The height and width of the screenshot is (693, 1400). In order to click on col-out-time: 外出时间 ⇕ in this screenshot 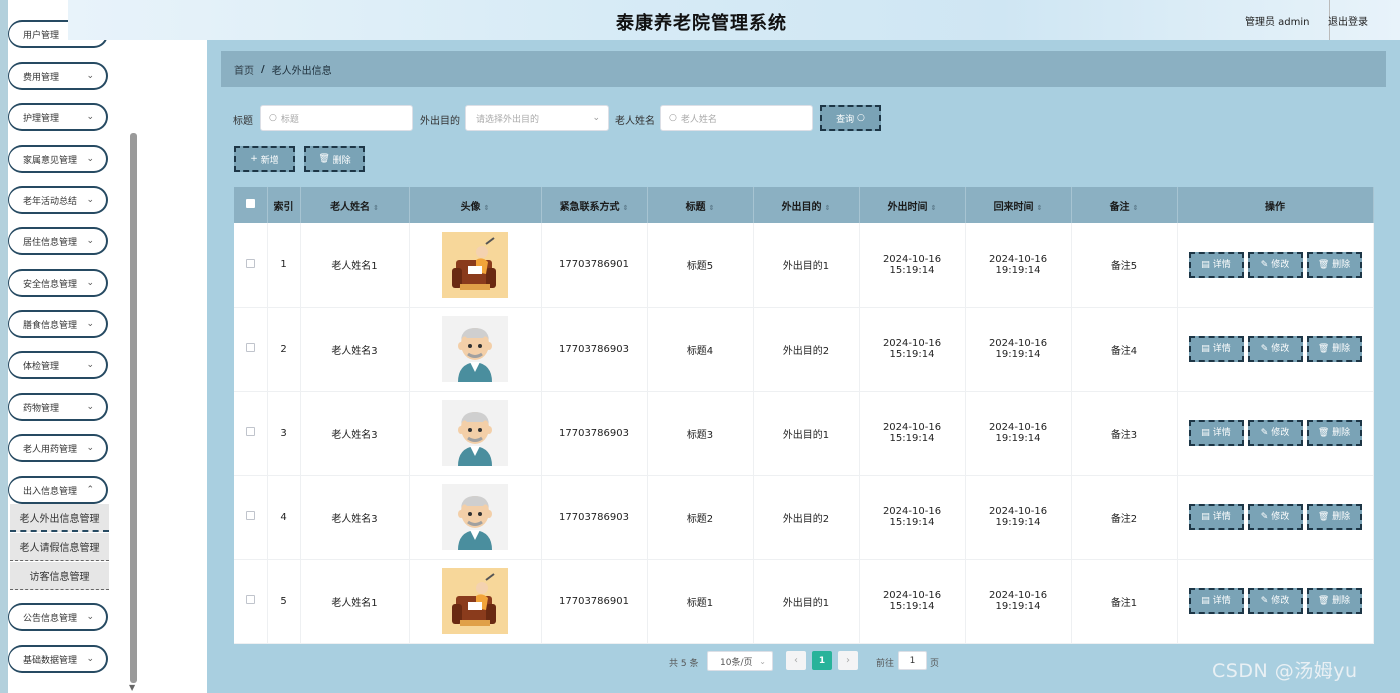, I will do `click(912, 205)`.